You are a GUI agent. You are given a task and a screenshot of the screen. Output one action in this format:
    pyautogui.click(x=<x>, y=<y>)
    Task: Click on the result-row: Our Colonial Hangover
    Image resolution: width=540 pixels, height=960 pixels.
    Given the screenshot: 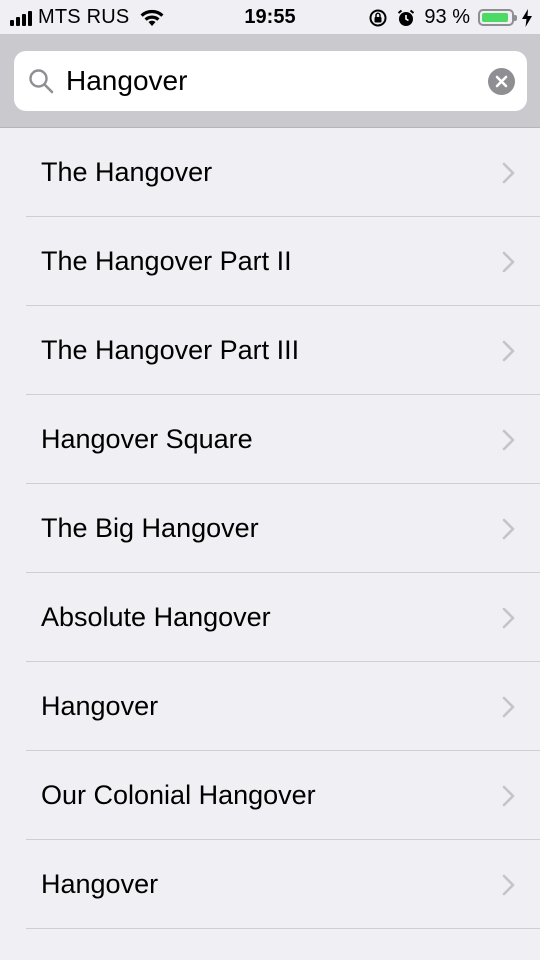 What is the action you would take?
    pyautogui.click(x=283, y=795)
    